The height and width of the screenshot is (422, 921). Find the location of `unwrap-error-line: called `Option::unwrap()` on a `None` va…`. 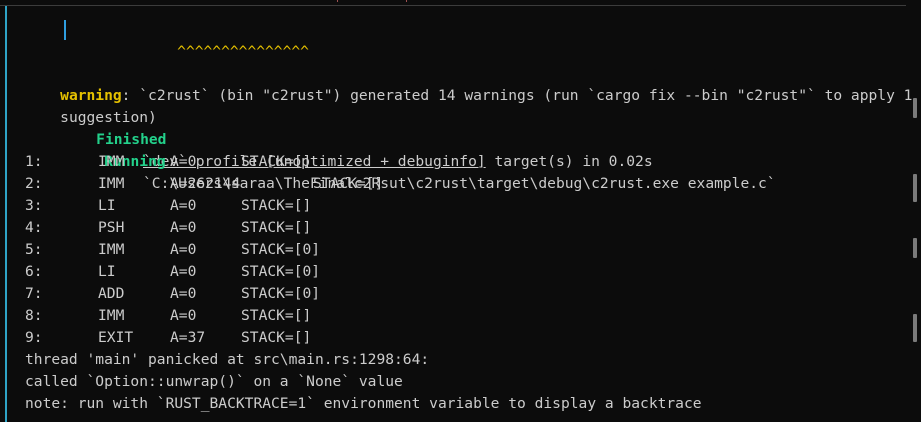

unwrap-error-line: called `Option::unwrap()` on a `None` va… is located at coordinates (214, 381).